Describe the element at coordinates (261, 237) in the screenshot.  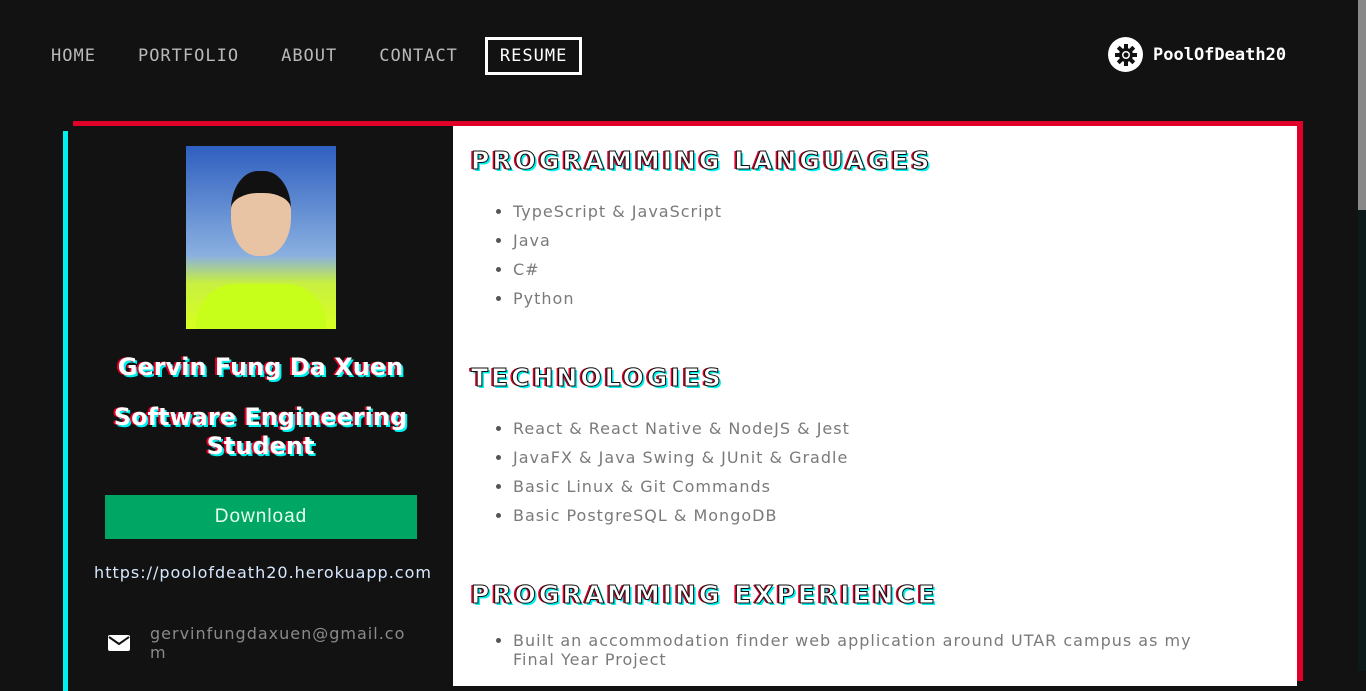
I see `profile-photo` at that location.